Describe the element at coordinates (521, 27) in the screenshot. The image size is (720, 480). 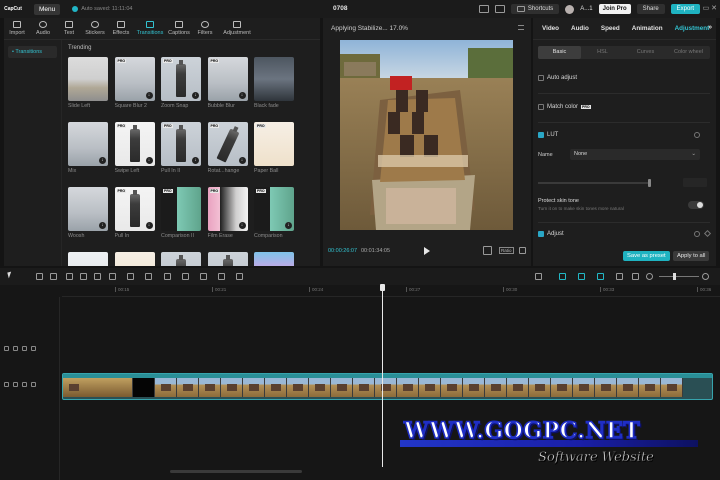
I see `menu-icon` at that location.